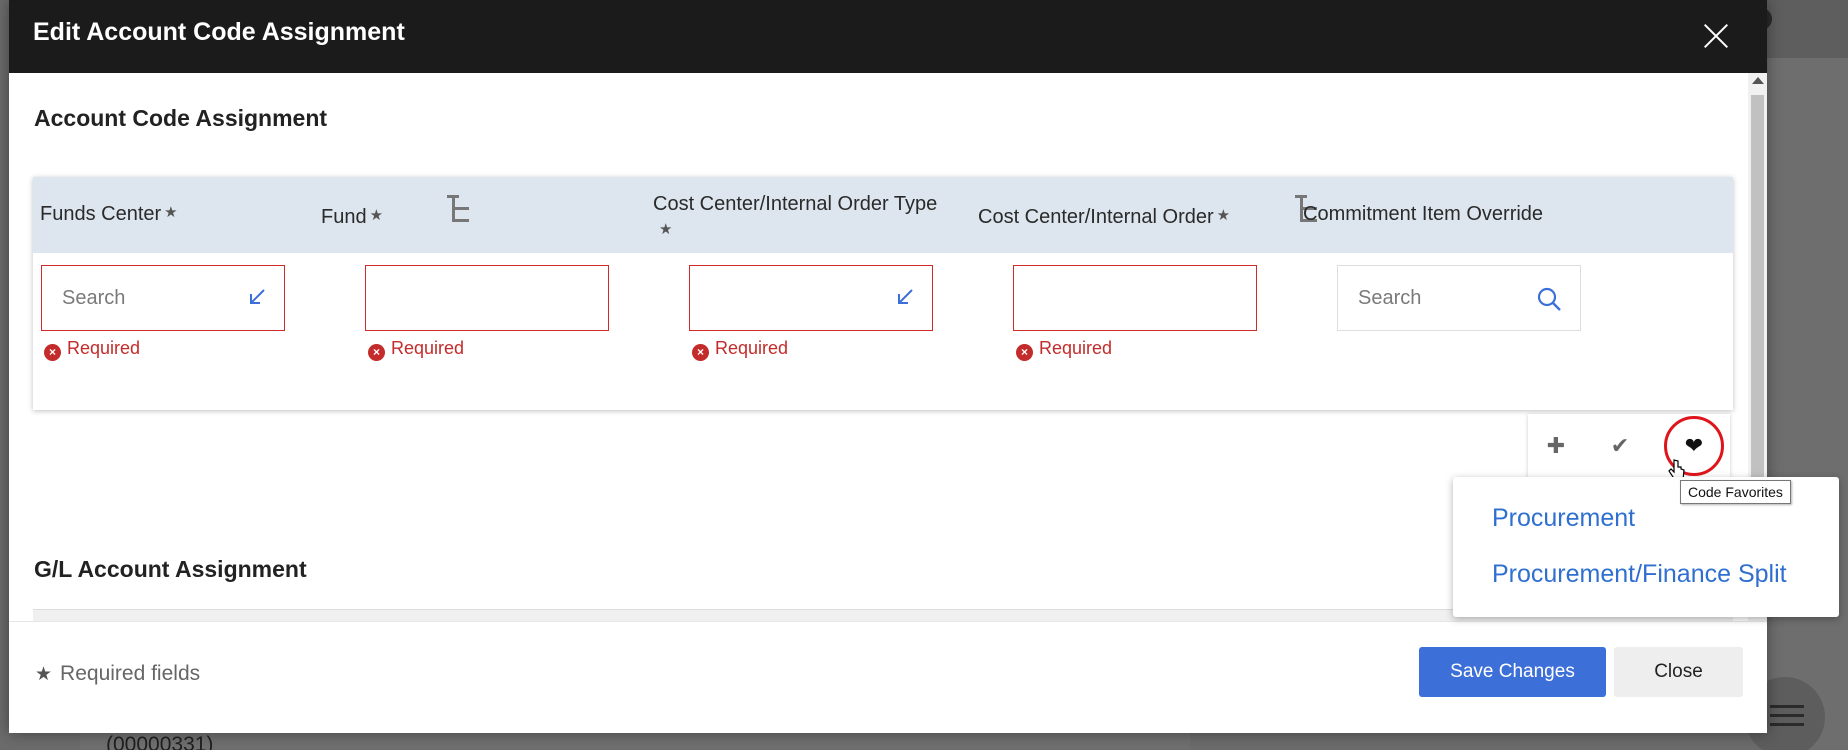 This screenshot has height=750, width=1848. Describe the element at coordinates (1556, 446) in the screenshot. I see `plus-icon: ✚` at that location.